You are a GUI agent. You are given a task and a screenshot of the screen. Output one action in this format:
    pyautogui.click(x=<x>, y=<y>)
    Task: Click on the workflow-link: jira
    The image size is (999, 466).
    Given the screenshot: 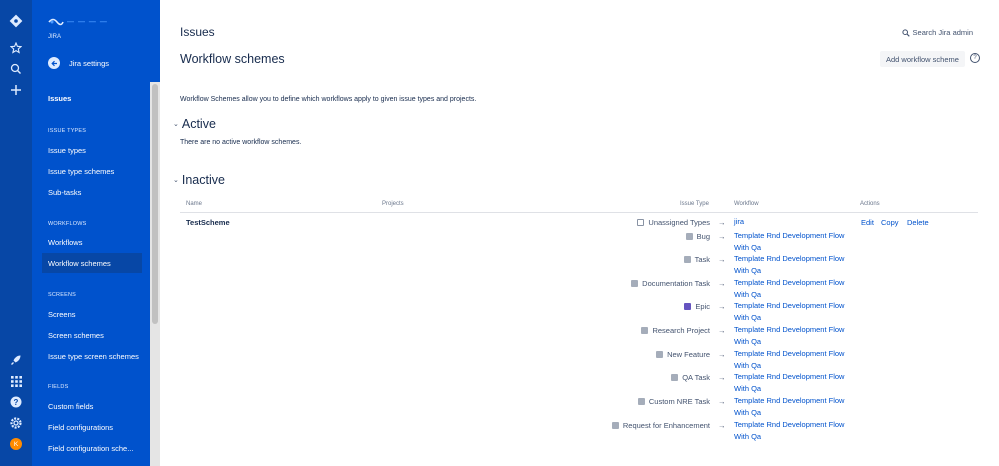 What is the action you would take?
    pyautogui.click(x=794, y=222)
    